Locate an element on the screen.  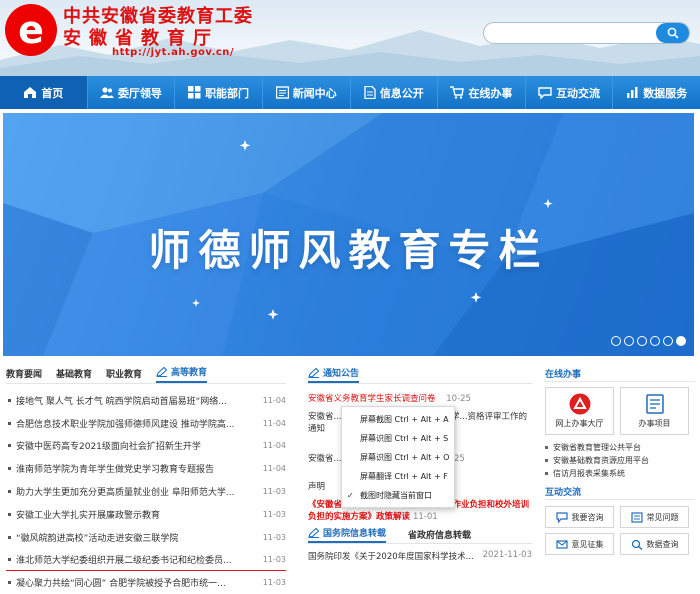
pen-icon is located at coordinates (314, 532).